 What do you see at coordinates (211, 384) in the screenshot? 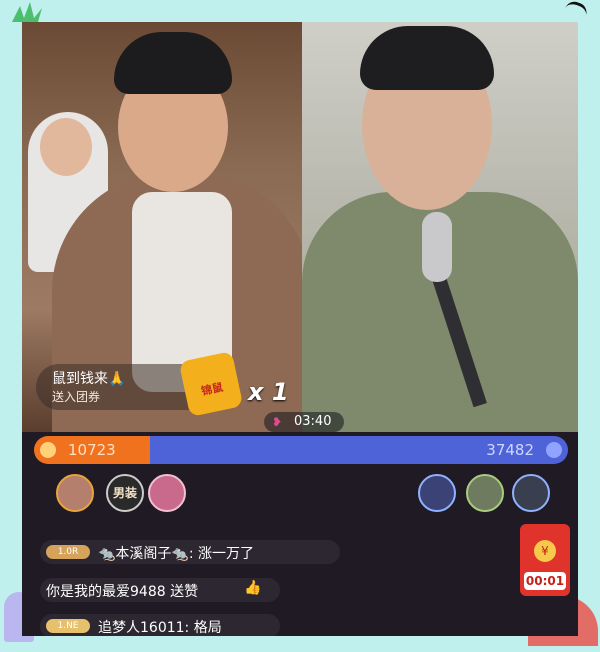
I see `gift-box-icon: 锦鼠` at bounding box center [211, 384].